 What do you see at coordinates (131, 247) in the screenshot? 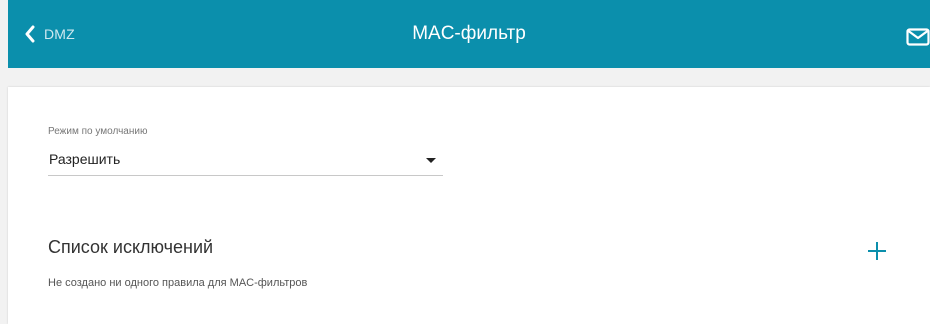
I see `exceptions-title: Список исключений` at bounding box center [131, 247].